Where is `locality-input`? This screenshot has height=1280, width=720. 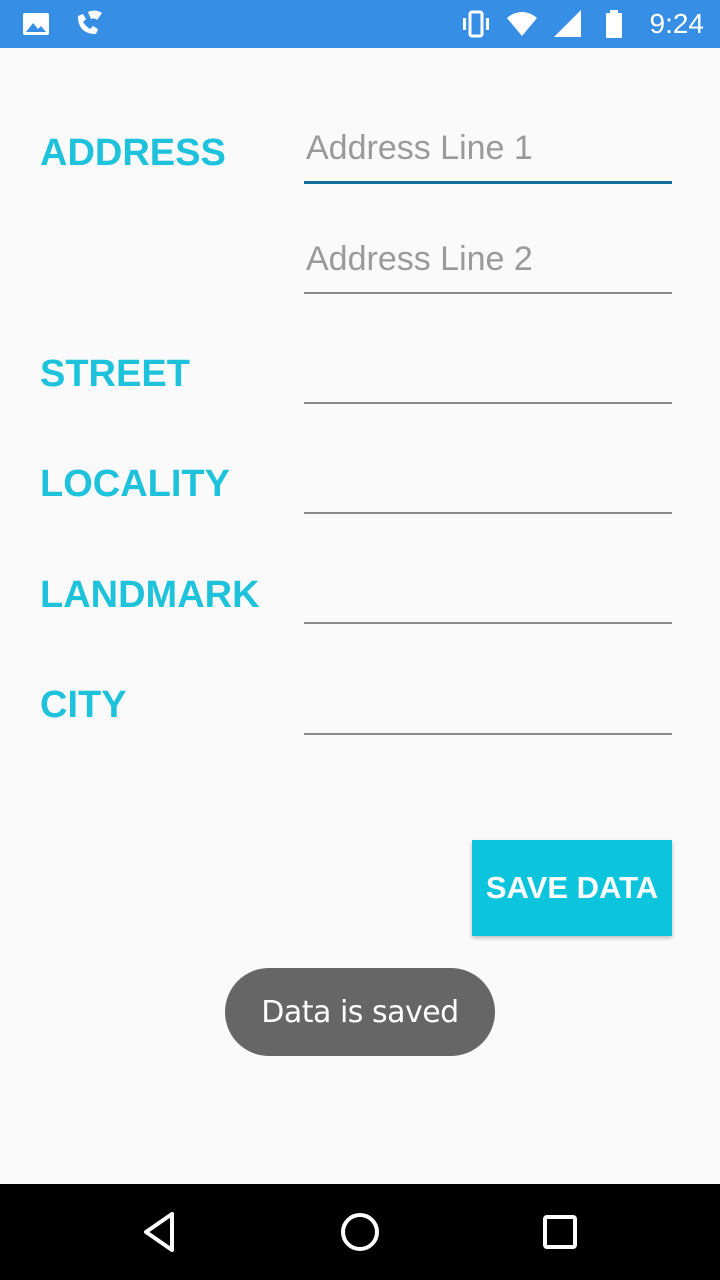 locality-input is located at coordinates (488, 484).